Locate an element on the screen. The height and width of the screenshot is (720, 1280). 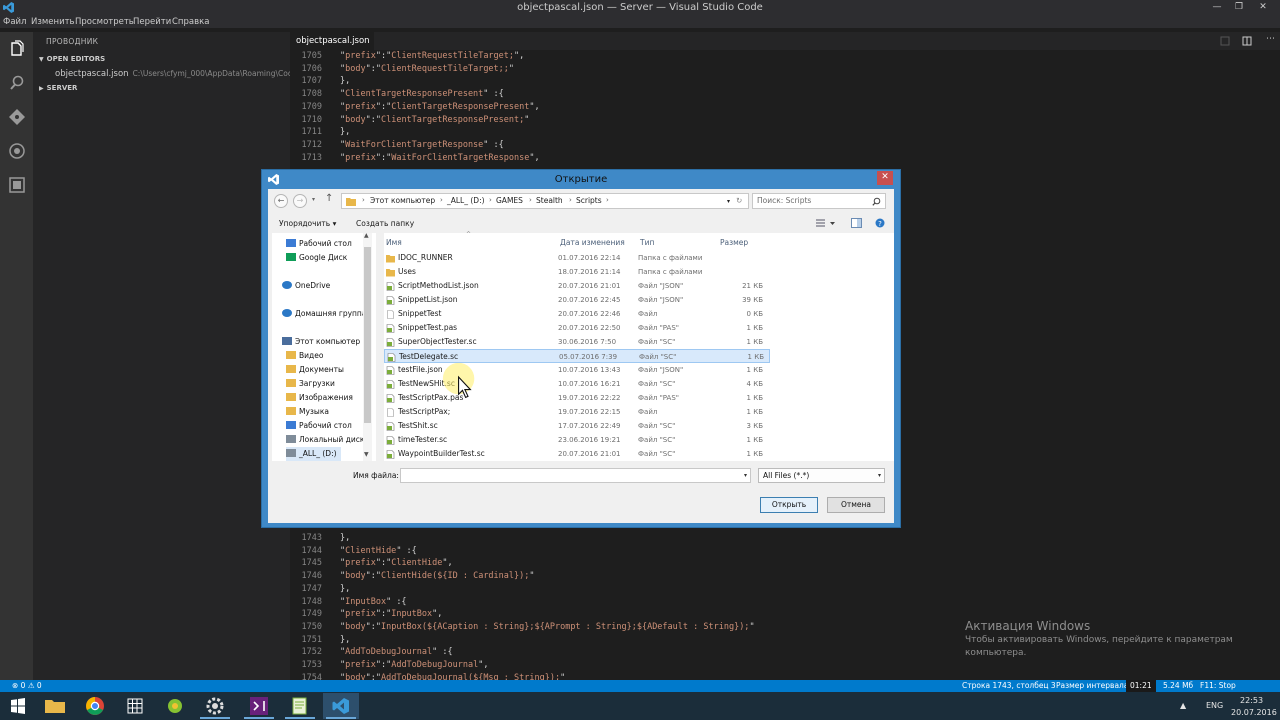
column-header-name: Имя is located at coordinates (394, 242).